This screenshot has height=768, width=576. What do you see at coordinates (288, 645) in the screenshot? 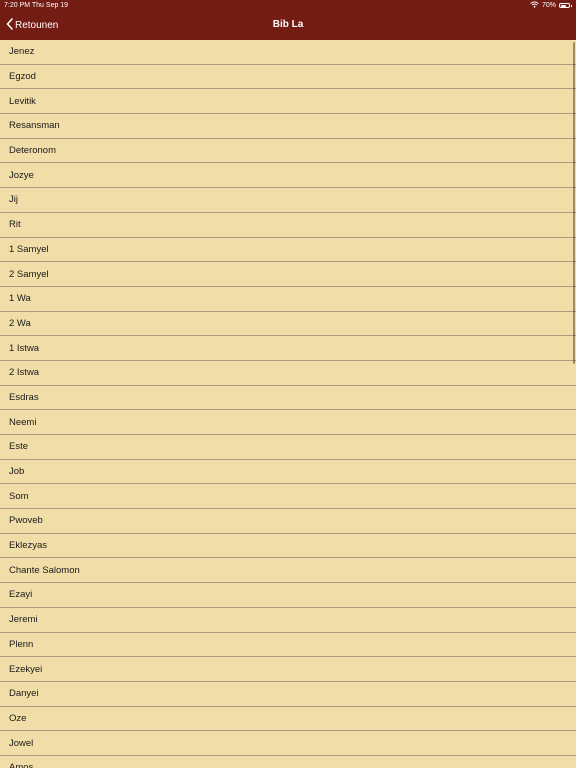
I see `book-list-item: Plenn` at bounding box center [288, 645].